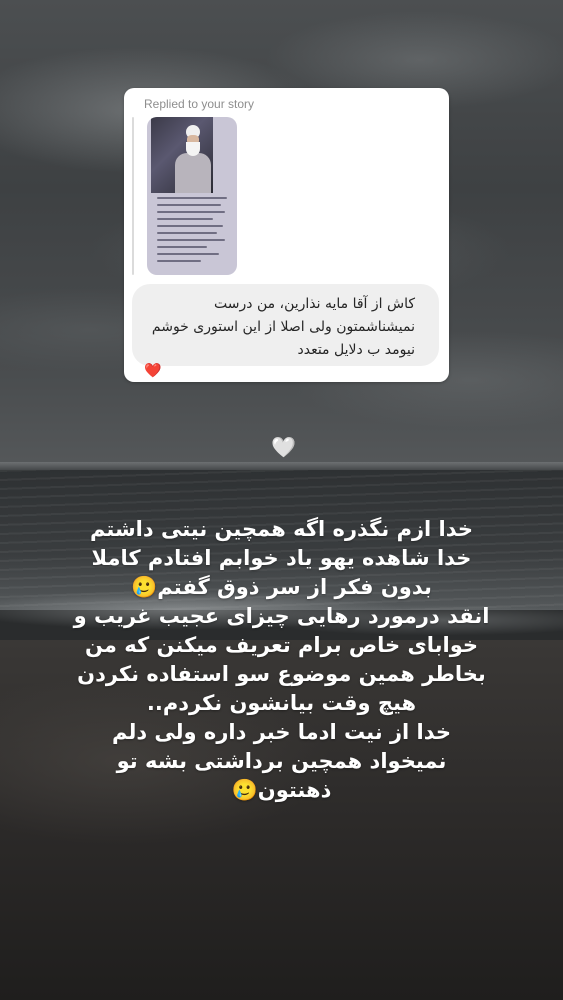 Image resolution: width=563 pixels, height=1000 pixels. What do you see at coordinates (152, 371) in the screenshot?
I see `heart-reaction-icon: ❤️` at bounding box center [152, 371].